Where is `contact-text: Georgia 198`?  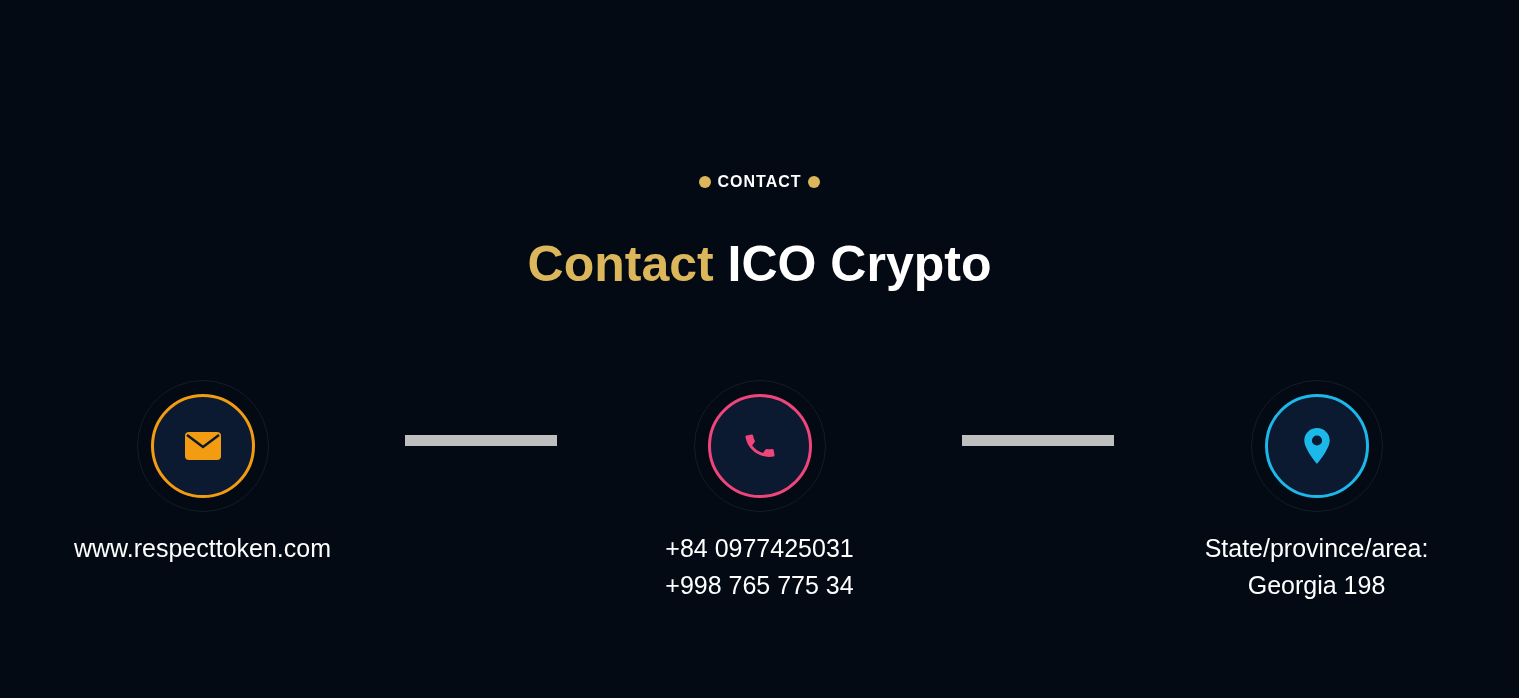
contact-text: Georgia 198 is located at coordinates (1316, 585).